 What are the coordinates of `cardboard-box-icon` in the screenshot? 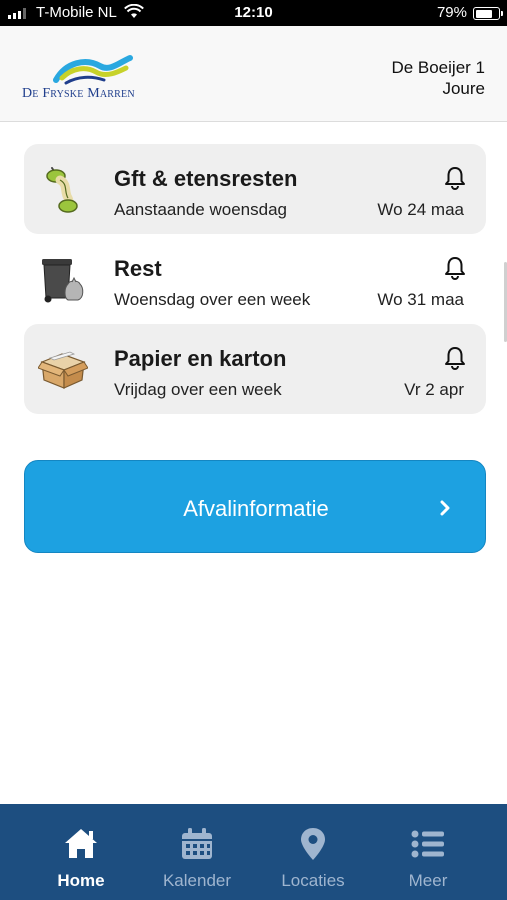 It's located at (63, 370).